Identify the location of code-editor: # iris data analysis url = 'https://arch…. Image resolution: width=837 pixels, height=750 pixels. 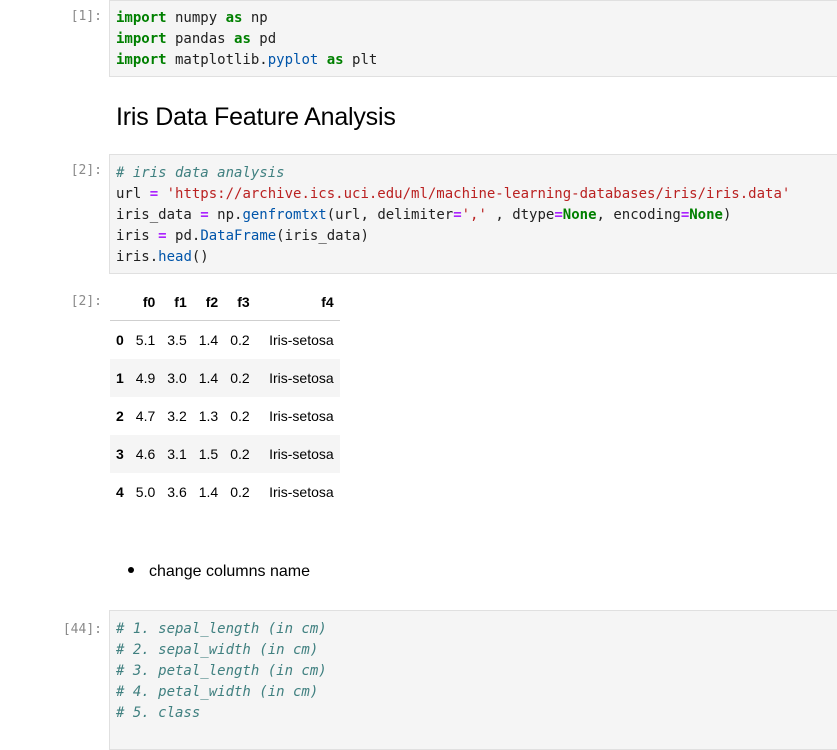
(473, 214).